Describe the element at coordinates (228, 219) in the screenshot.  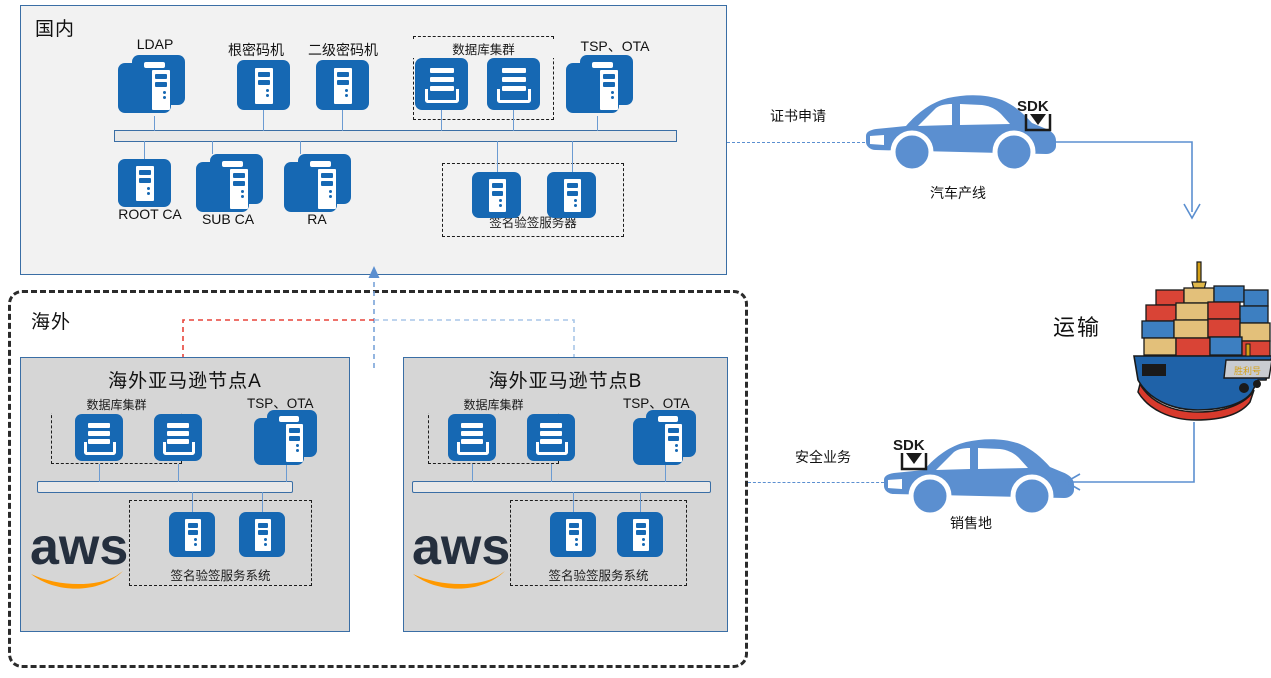
I see `label-sub-ca: SUB CA` at that location.